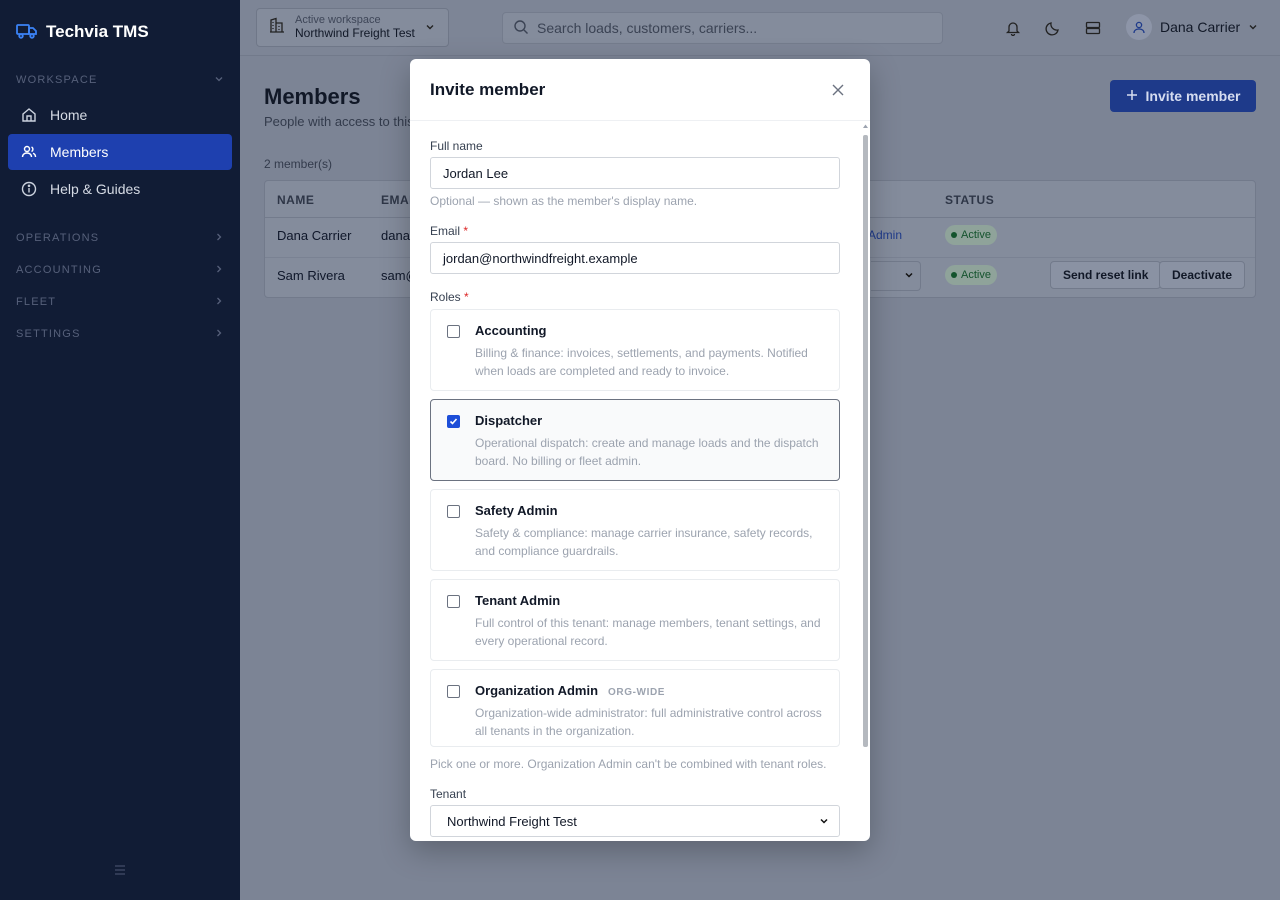 Image resolution: width=1280 pixels, height=900 pixels. I want to click on required-mark: *, so click(466, 297).